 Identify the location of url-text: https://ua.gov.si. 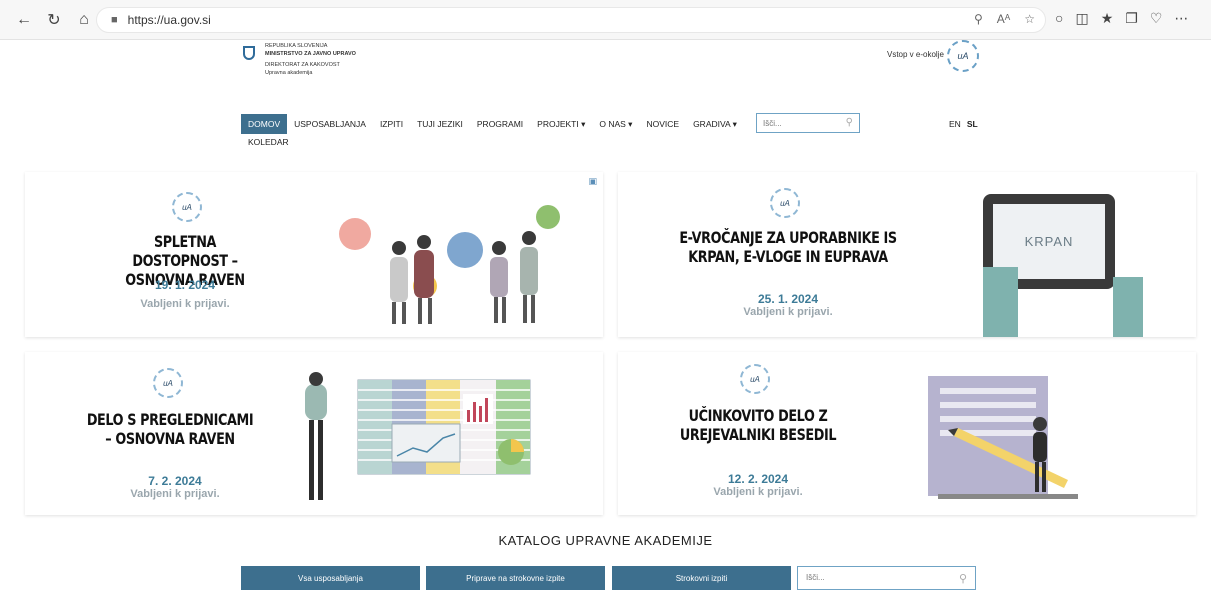
(169, 20).